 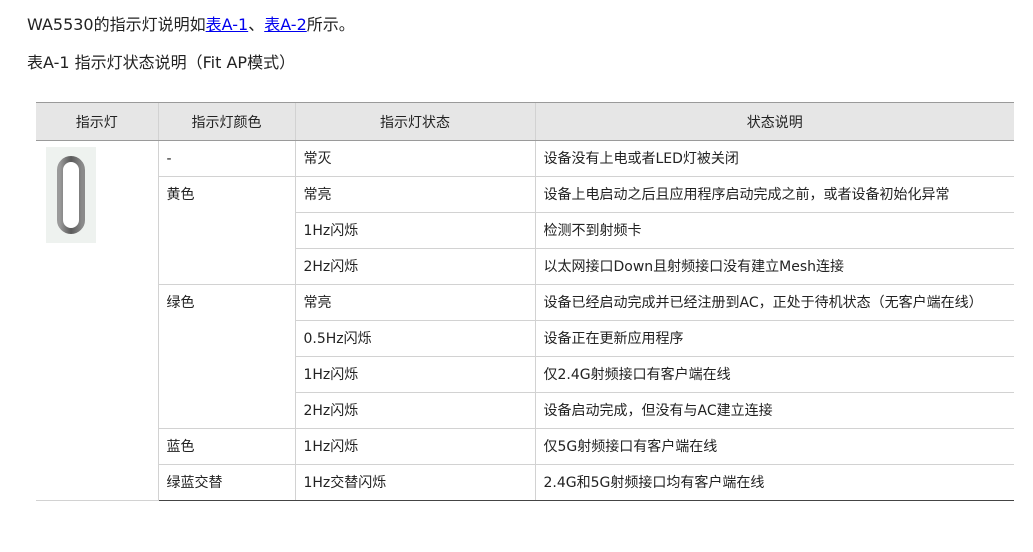 What do you see at coordinates (414, 338) in the screenshot?
I see `state-cell: 0.5Hz闪烁` at bounding box center [414, 338].